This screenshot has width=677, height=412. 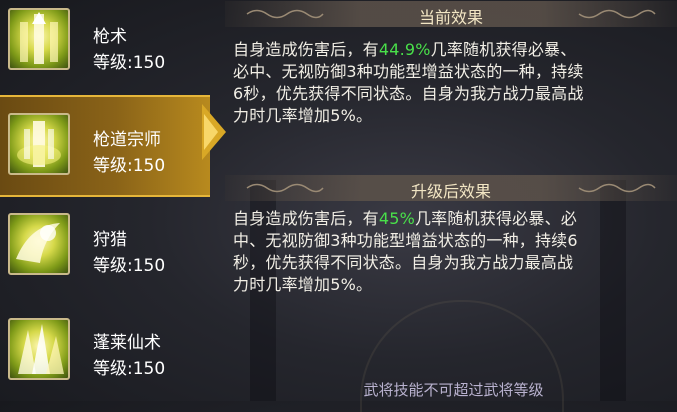 What do you see at coordinates (405, 240) in the screenshot?
I see `desc-line: 中、无视防御3种功能型增益状态的一种，持续6` at bounding box center [405, 240].